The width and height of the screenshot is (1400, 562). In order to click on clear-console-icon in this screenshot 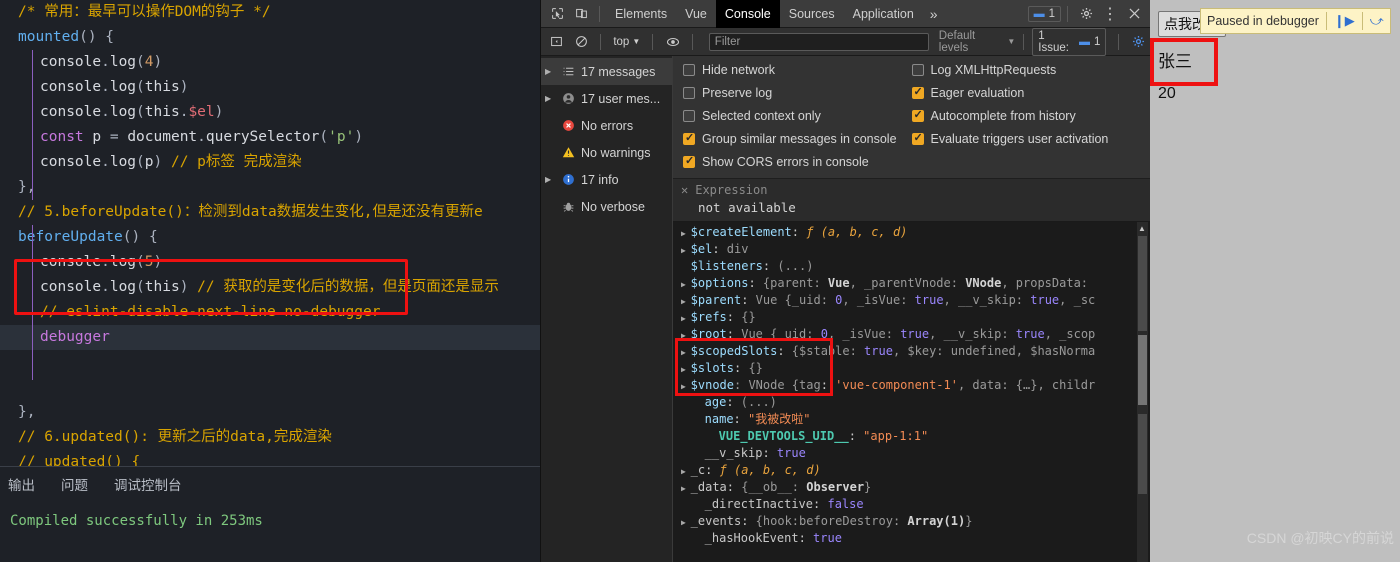, I will do `click(581, 42)`.